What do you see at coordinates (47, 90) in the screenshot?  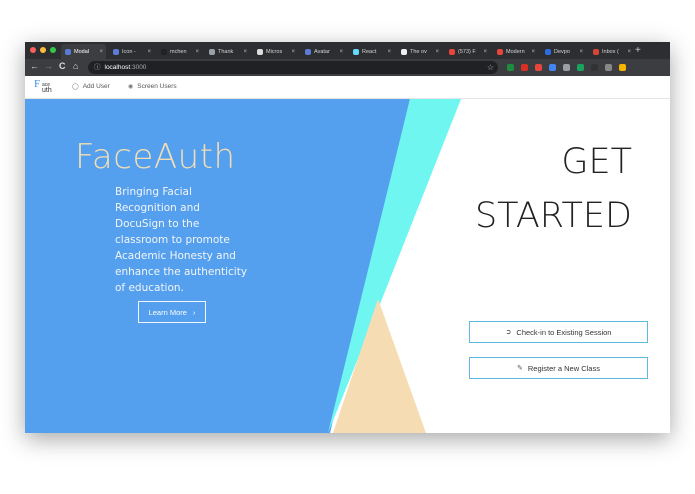 I see `logo-uth: uth` at bounding box center [47, 90].